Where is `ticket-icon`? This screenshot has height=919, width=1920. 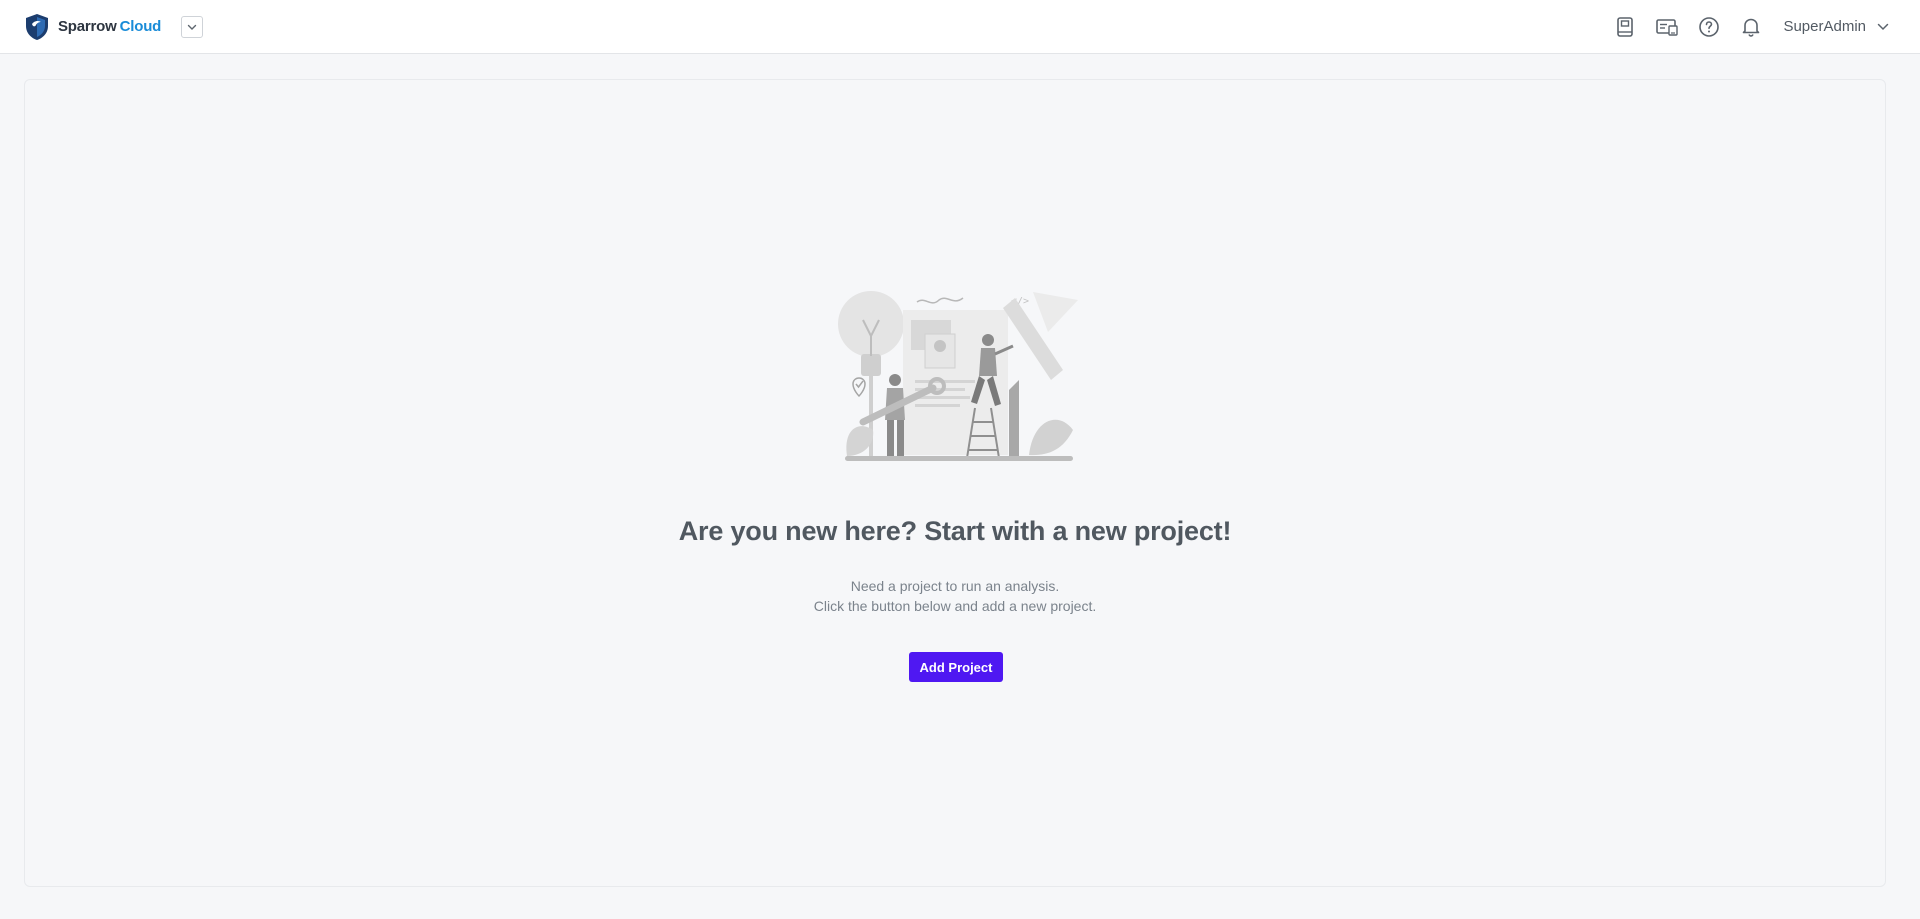
ticket-icon is located at coordinates (1667, 27).